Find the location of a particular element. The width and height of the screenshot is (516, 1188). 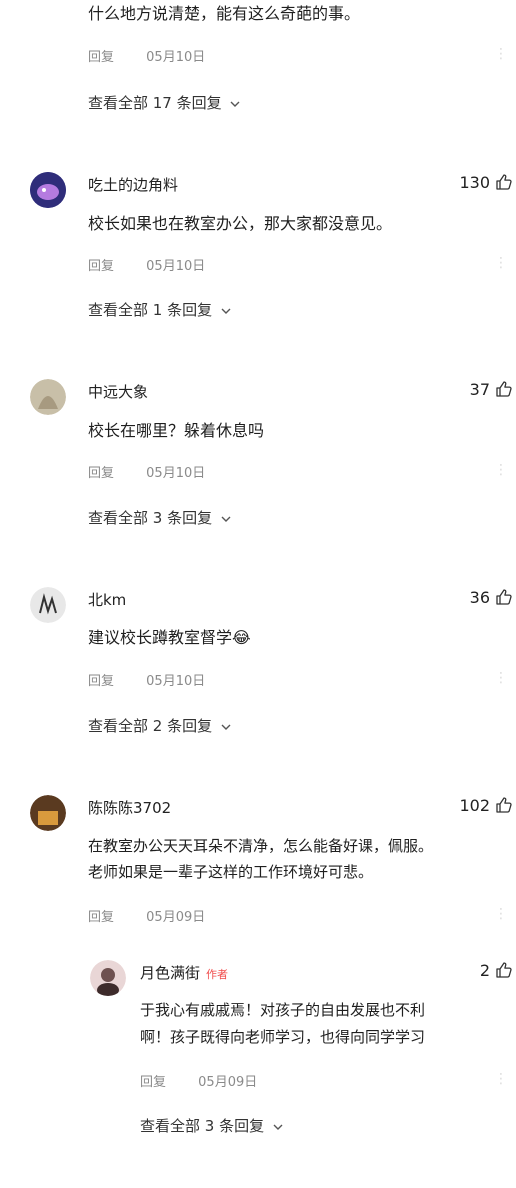

view-all-replies-button: 查看全部 2 条回复 is located at coordinates (159, 725).